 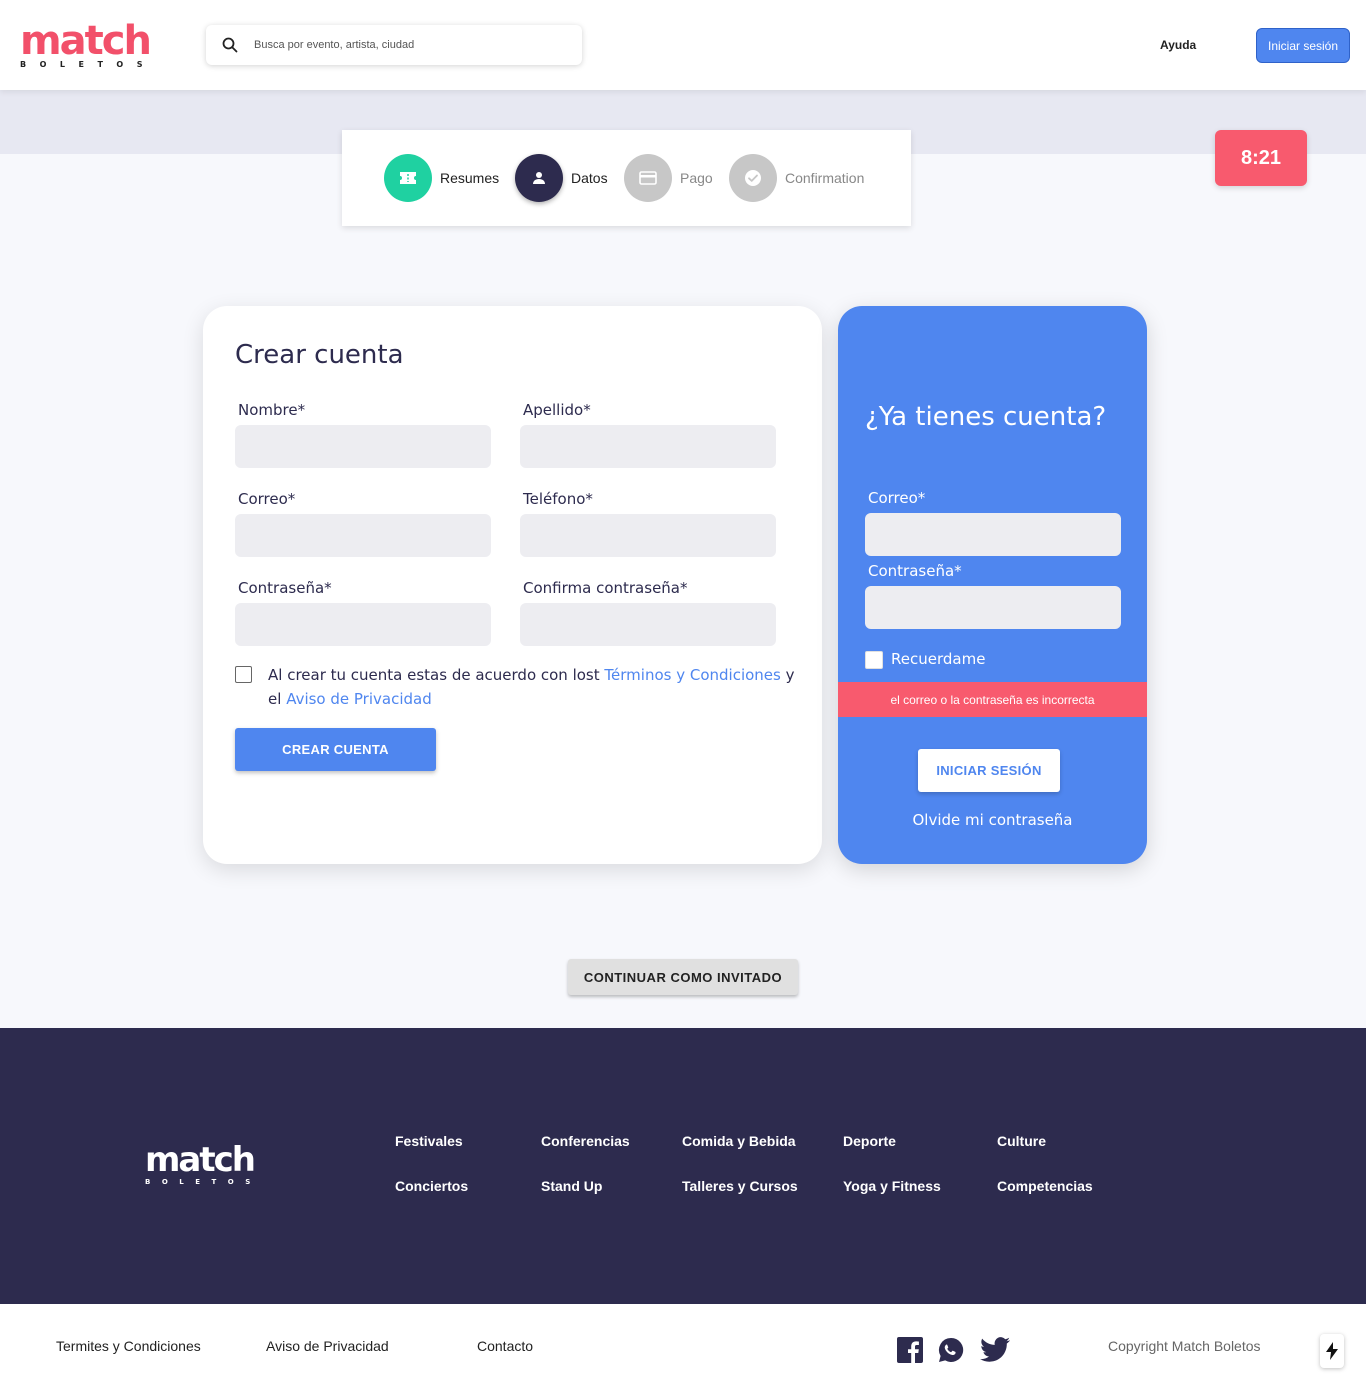 What do you see at coordinates (1021, 1141) in the screenshot?
I see `footer-link-culture: Culture` at bounding box center [1021, 1141].